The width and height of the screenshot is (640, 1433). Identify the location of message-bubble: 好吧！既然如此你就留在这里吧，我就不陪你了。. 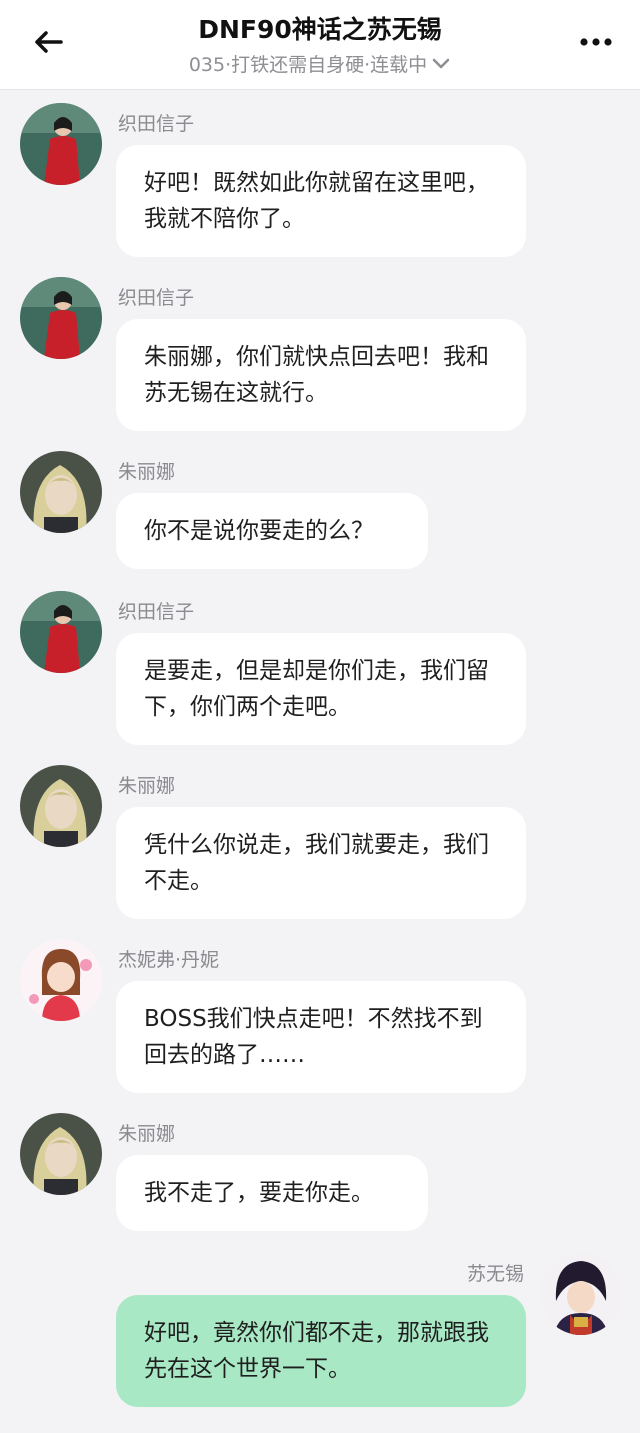
(321, 201).